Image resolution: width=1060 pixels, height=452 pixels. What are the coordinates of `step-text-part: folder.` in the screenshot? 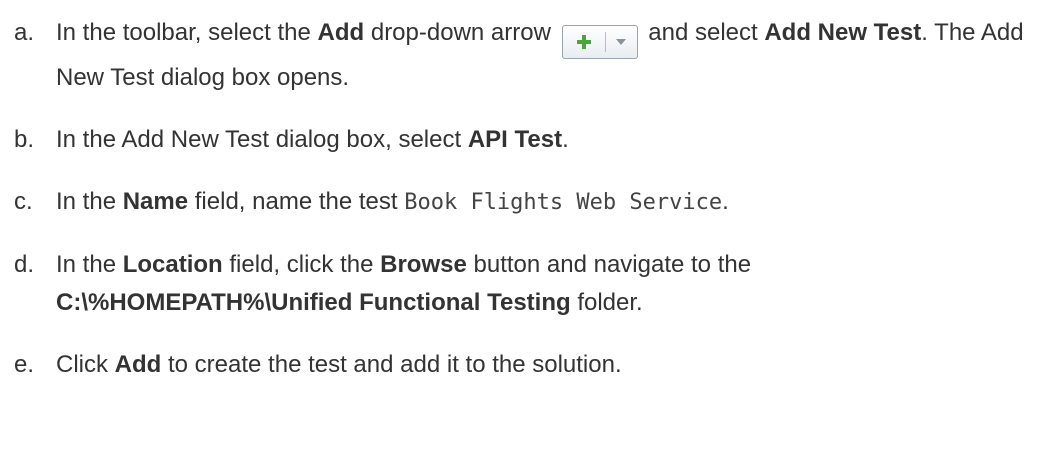 It's located at (606, 302).